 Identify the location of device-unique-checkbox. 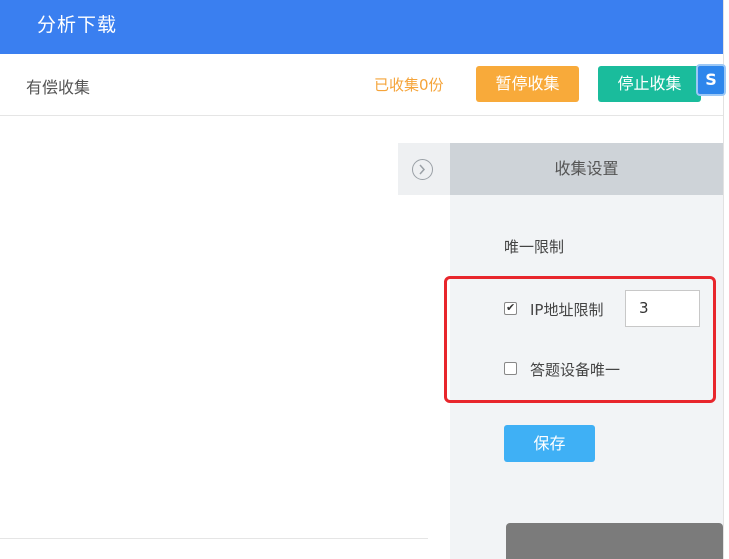
(510, 368).